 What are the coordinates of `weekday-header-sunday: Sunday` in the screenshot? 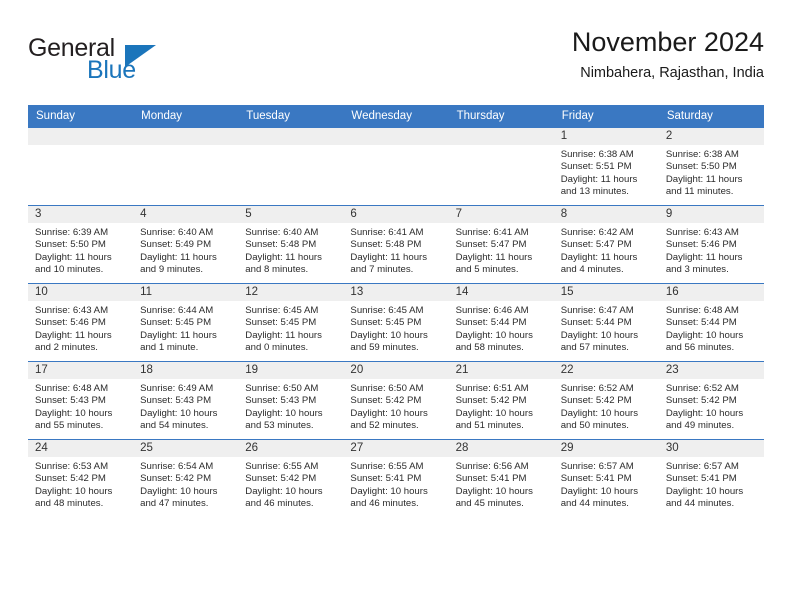 It's located at (81, 116).